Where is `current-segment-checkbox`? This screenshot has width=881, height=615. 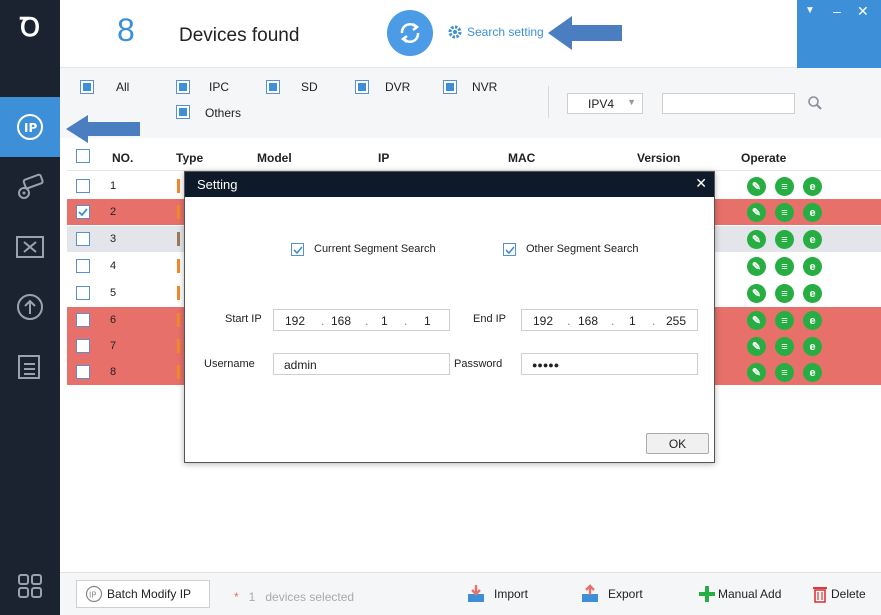
current-segment-checkbox is located at coordinates (297, 249).